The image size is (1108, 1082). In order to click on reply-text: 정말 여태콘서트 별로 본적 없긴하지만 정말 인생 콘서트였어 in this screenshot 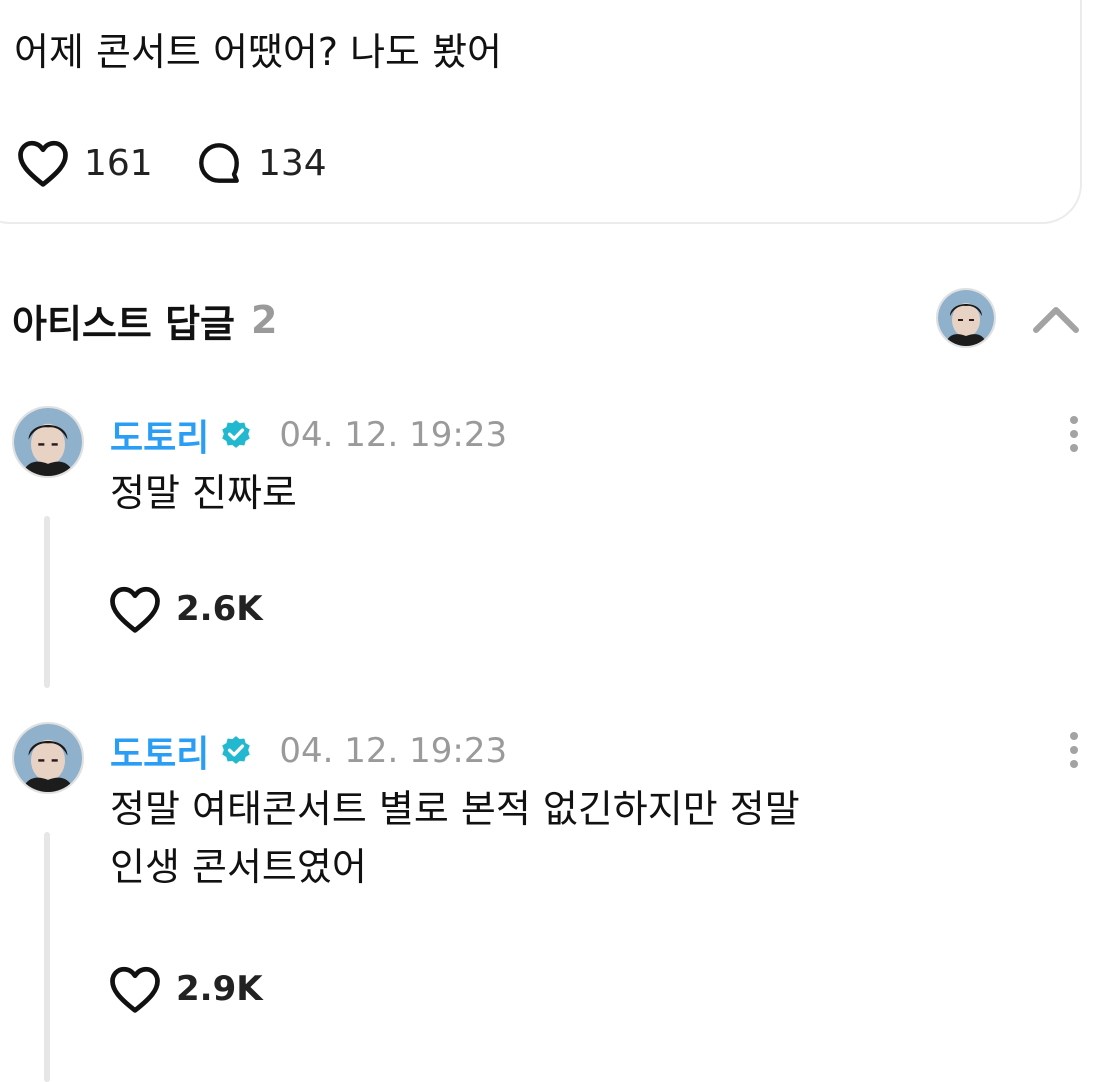, I will do `click(455, 838)`.